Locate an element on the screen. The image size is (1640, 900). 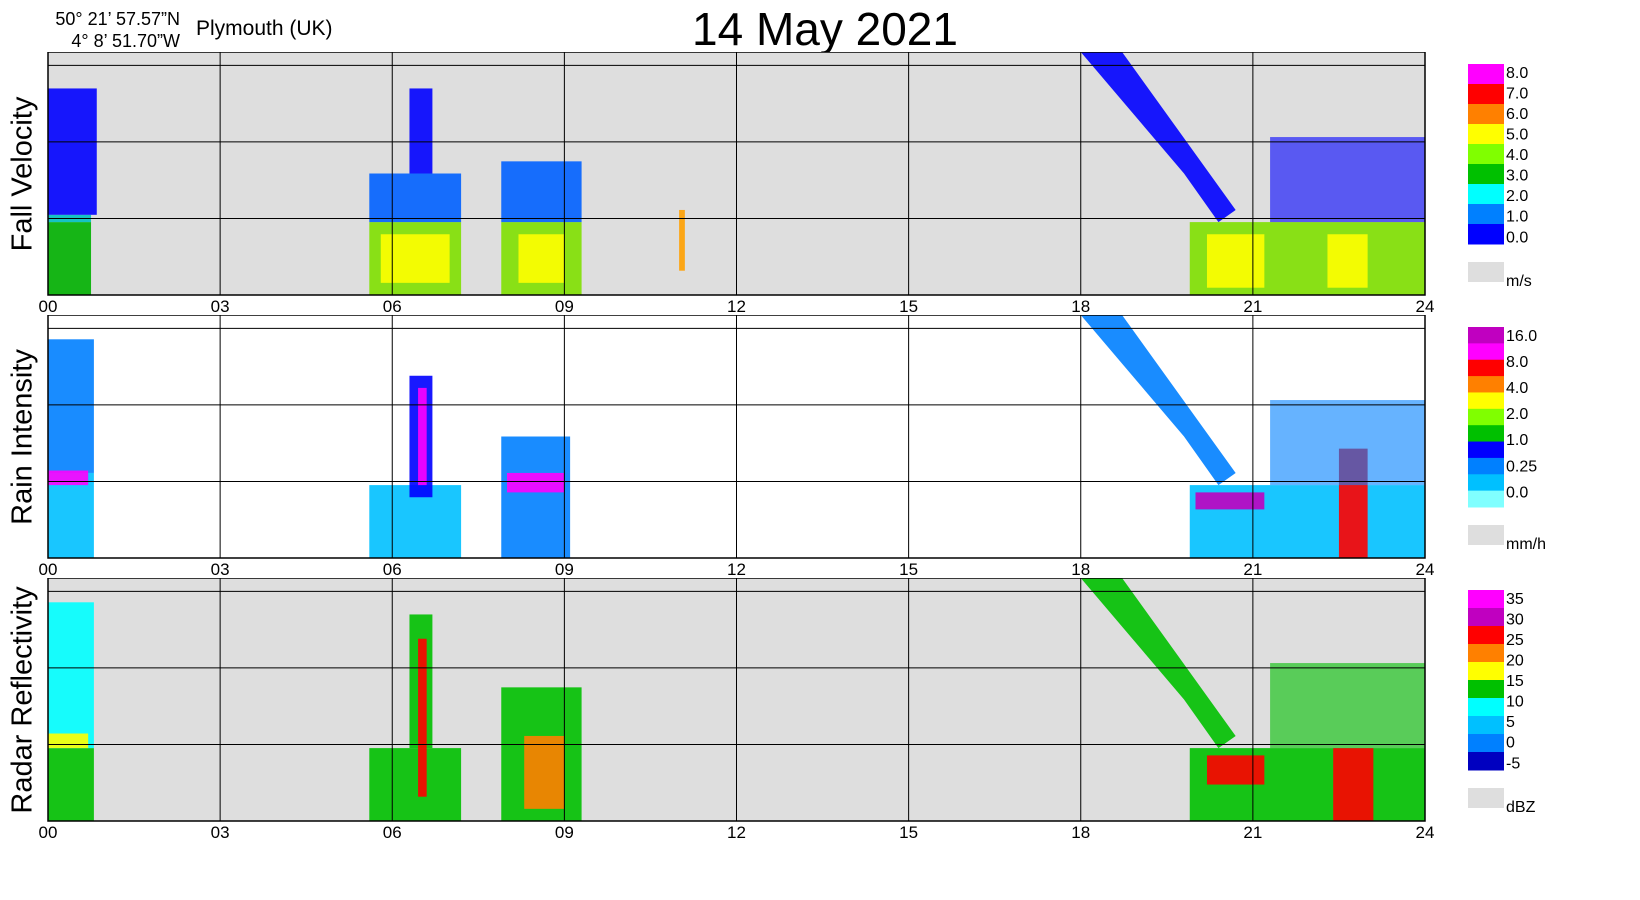
colorbar-unit: mm/h is located at coordinates (1526, 544).